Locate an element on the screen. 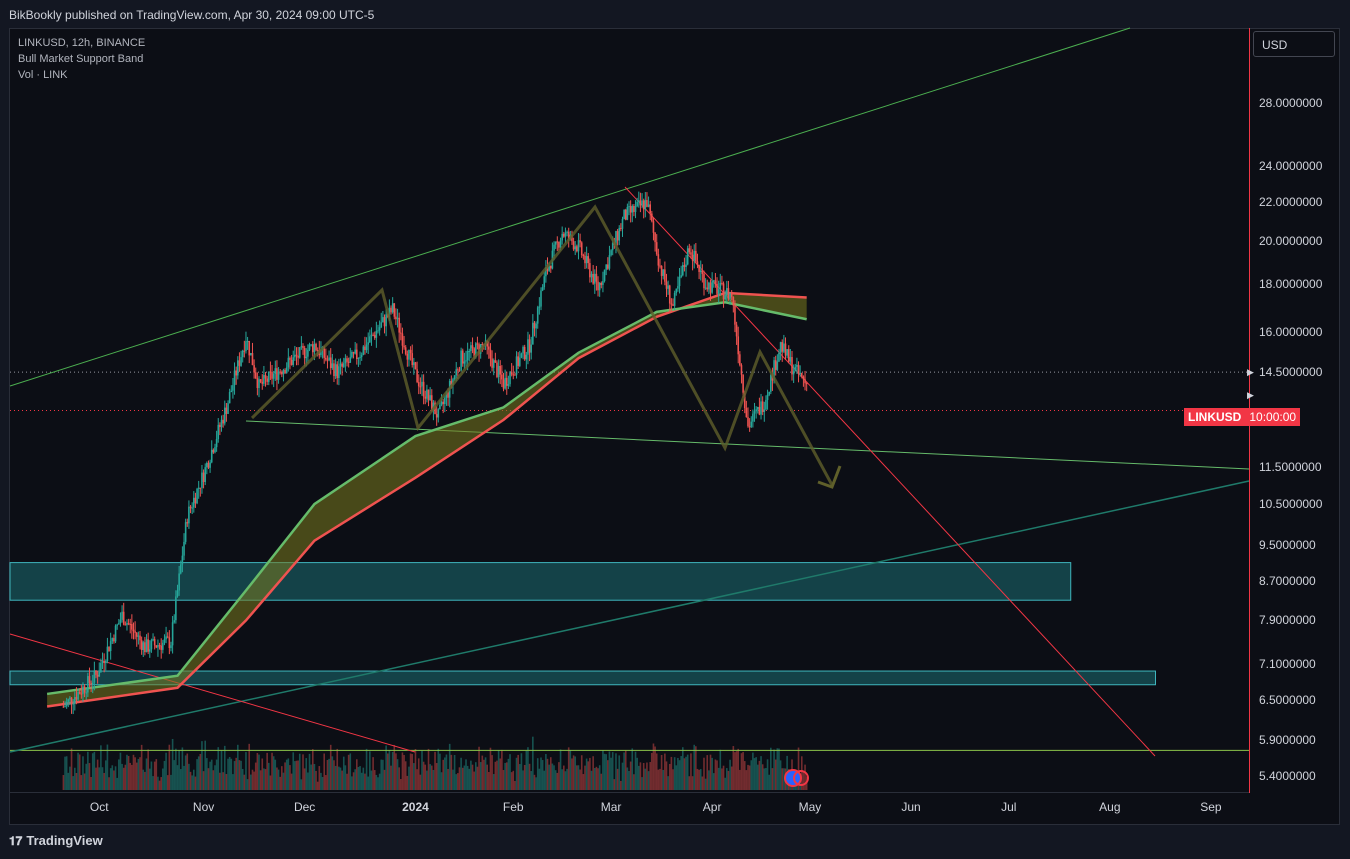 This screenshot has width=1350, height=859. legend-indicator: Bull Market Support Band is located at coordinates (81, 59).